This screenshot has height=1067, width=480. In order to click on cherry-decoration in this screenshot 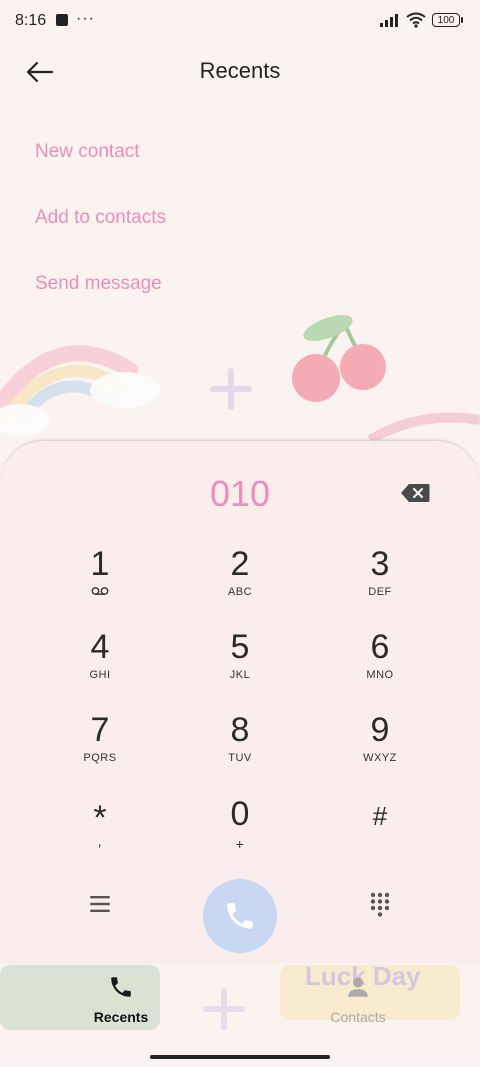, I will do `click(339, 358)`.